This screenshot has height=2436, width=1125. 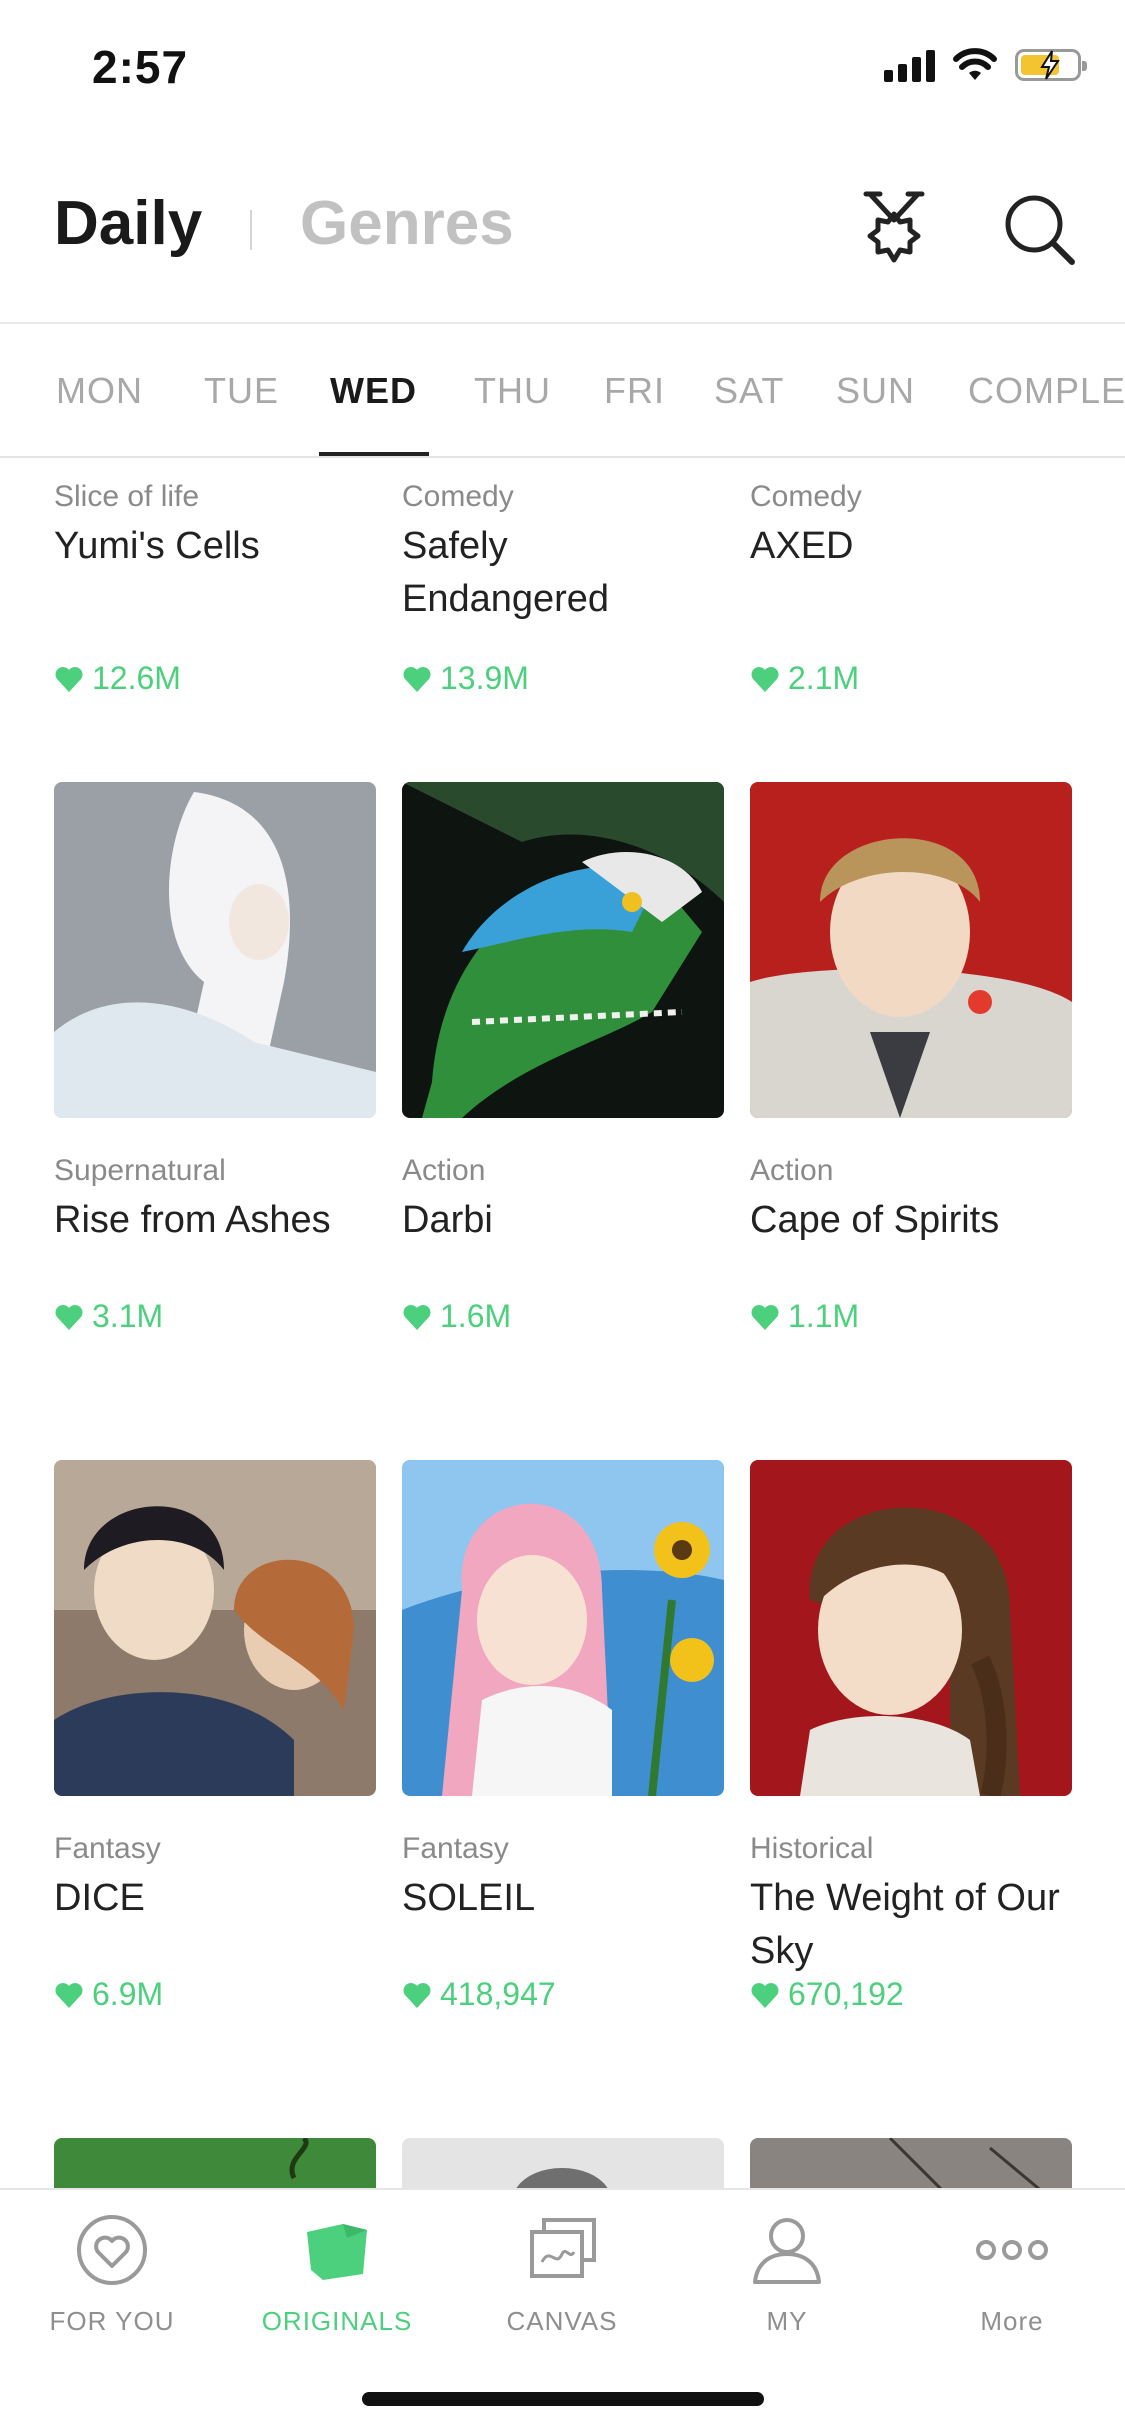 I want to click on nav-my: MY, so click(x=787, y=2273).